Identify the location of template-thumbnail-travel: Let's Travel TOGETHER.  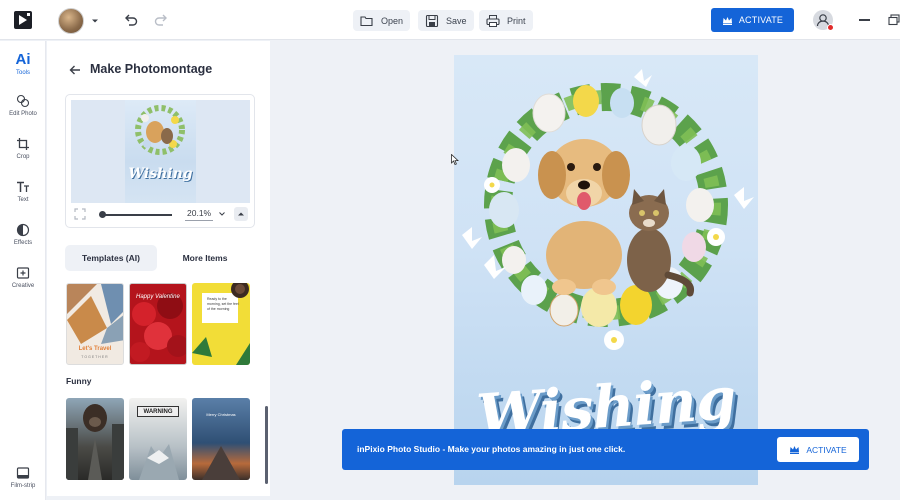
(95, 324).